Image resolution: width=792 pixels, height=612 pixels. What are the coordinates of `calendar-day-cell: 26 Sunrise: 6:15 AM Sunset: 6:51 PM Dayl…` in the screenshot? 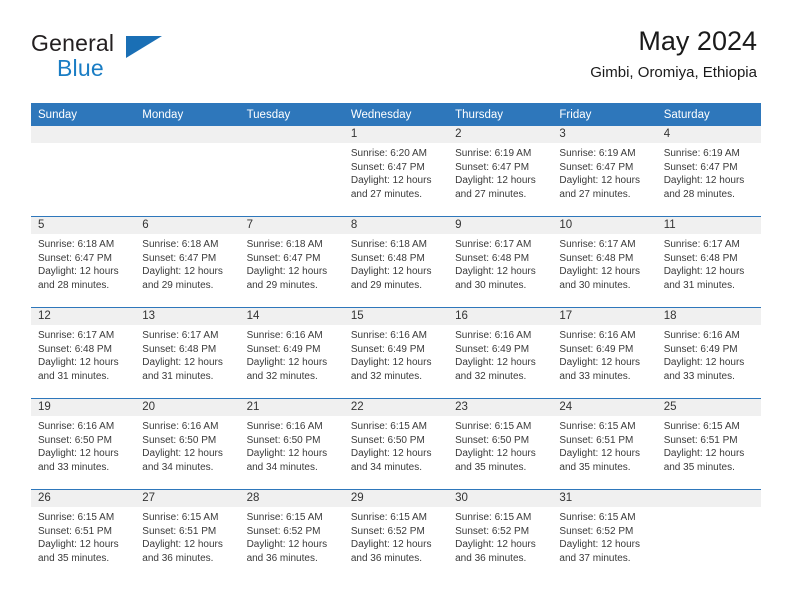 It's located at (83, 534).